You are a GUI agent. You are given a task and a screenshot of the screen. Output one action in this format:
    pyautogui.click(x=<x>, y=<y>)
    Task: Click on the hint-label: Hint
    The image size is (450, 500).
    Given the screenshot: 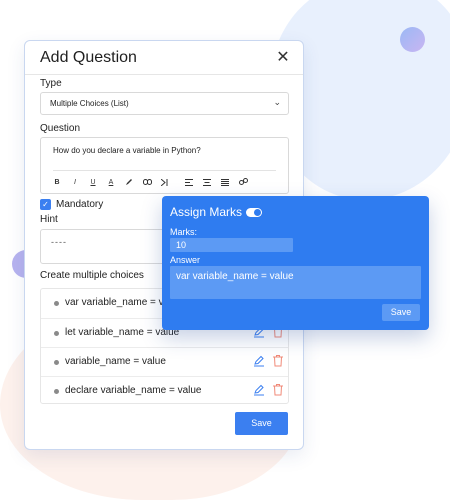 What is the action you would take?
    pyautogui.click(x=49, y=219)
    